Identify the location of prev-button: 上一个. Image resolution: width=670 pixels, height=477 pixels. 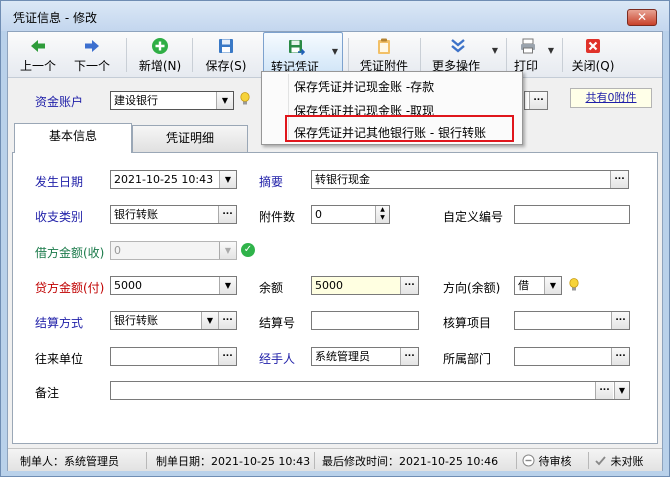
(38, 54).